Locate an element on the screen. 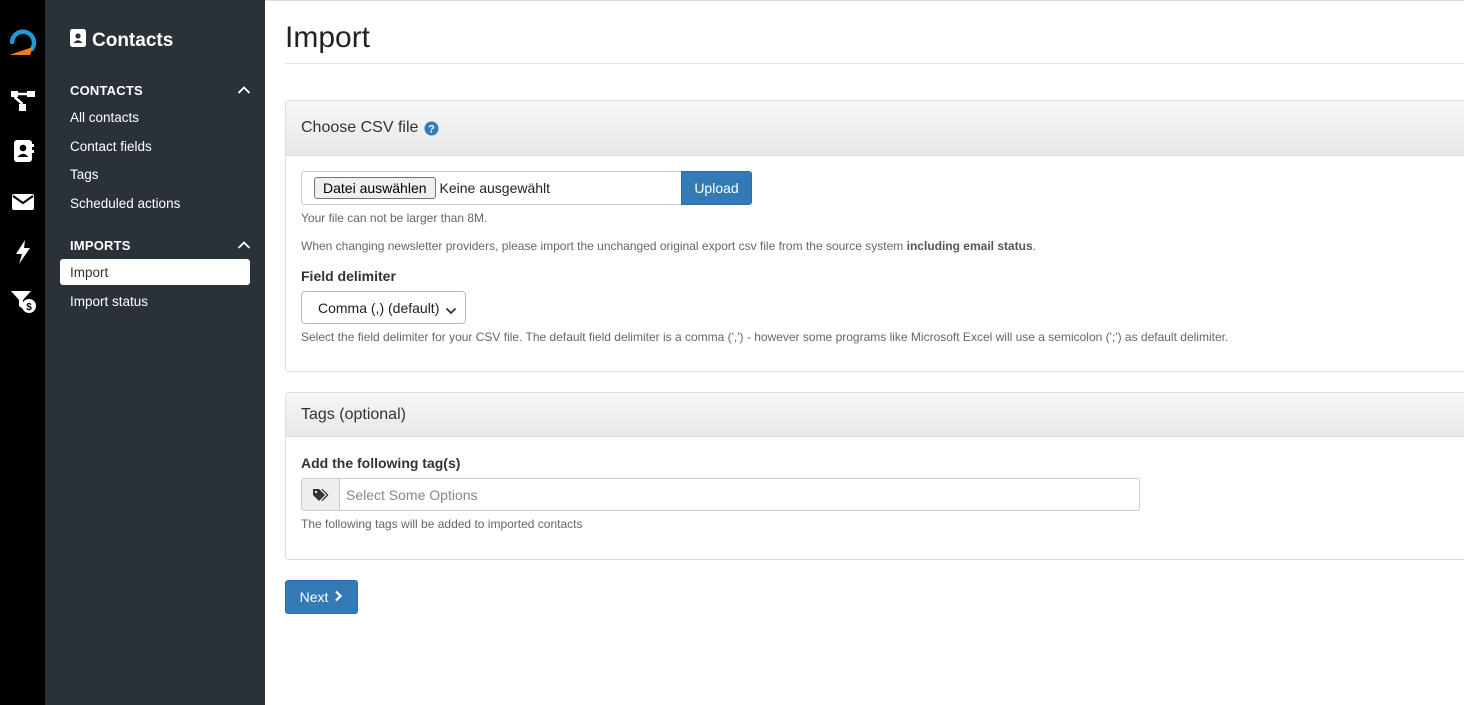 Image resolution: width=1464 pixels, height=705 pixels. sidebar-item-all-contacts: All contacts is located at coordinates (155, 117).